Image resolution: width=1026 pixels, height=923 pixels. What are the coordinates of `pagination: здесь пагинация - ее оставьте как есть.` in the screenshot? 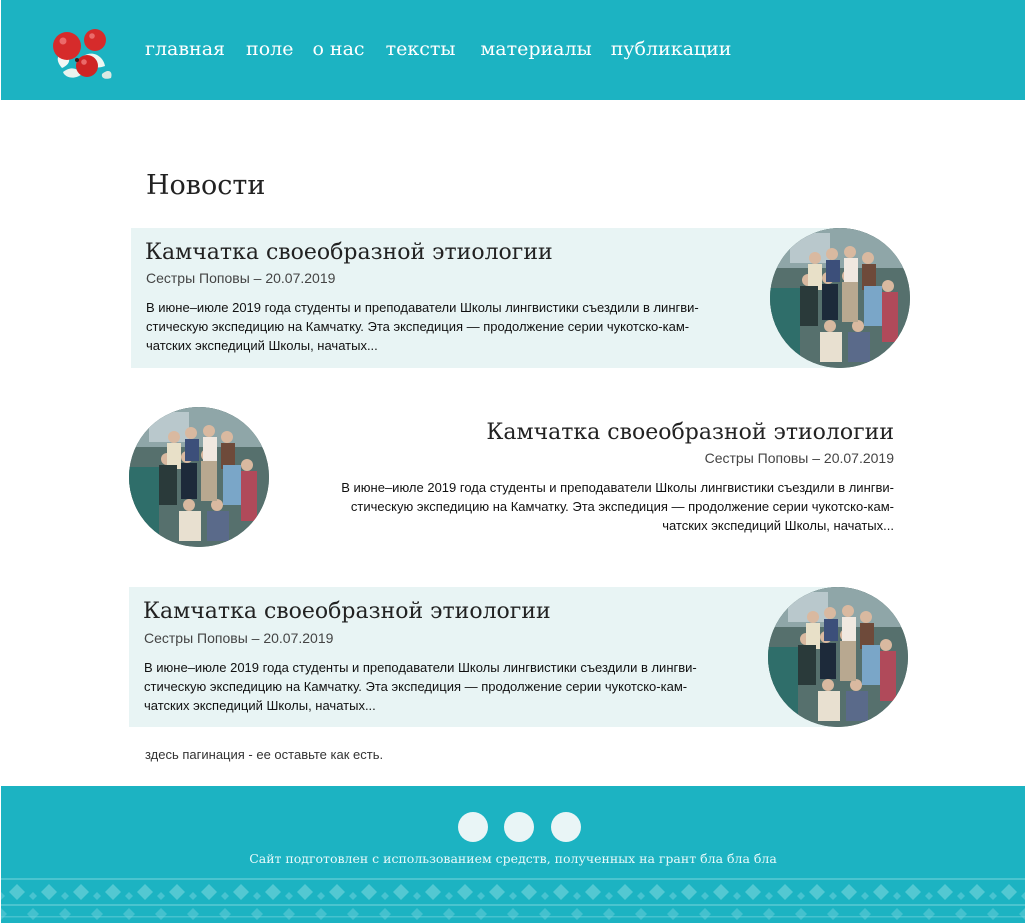 It's located at (264, 754).